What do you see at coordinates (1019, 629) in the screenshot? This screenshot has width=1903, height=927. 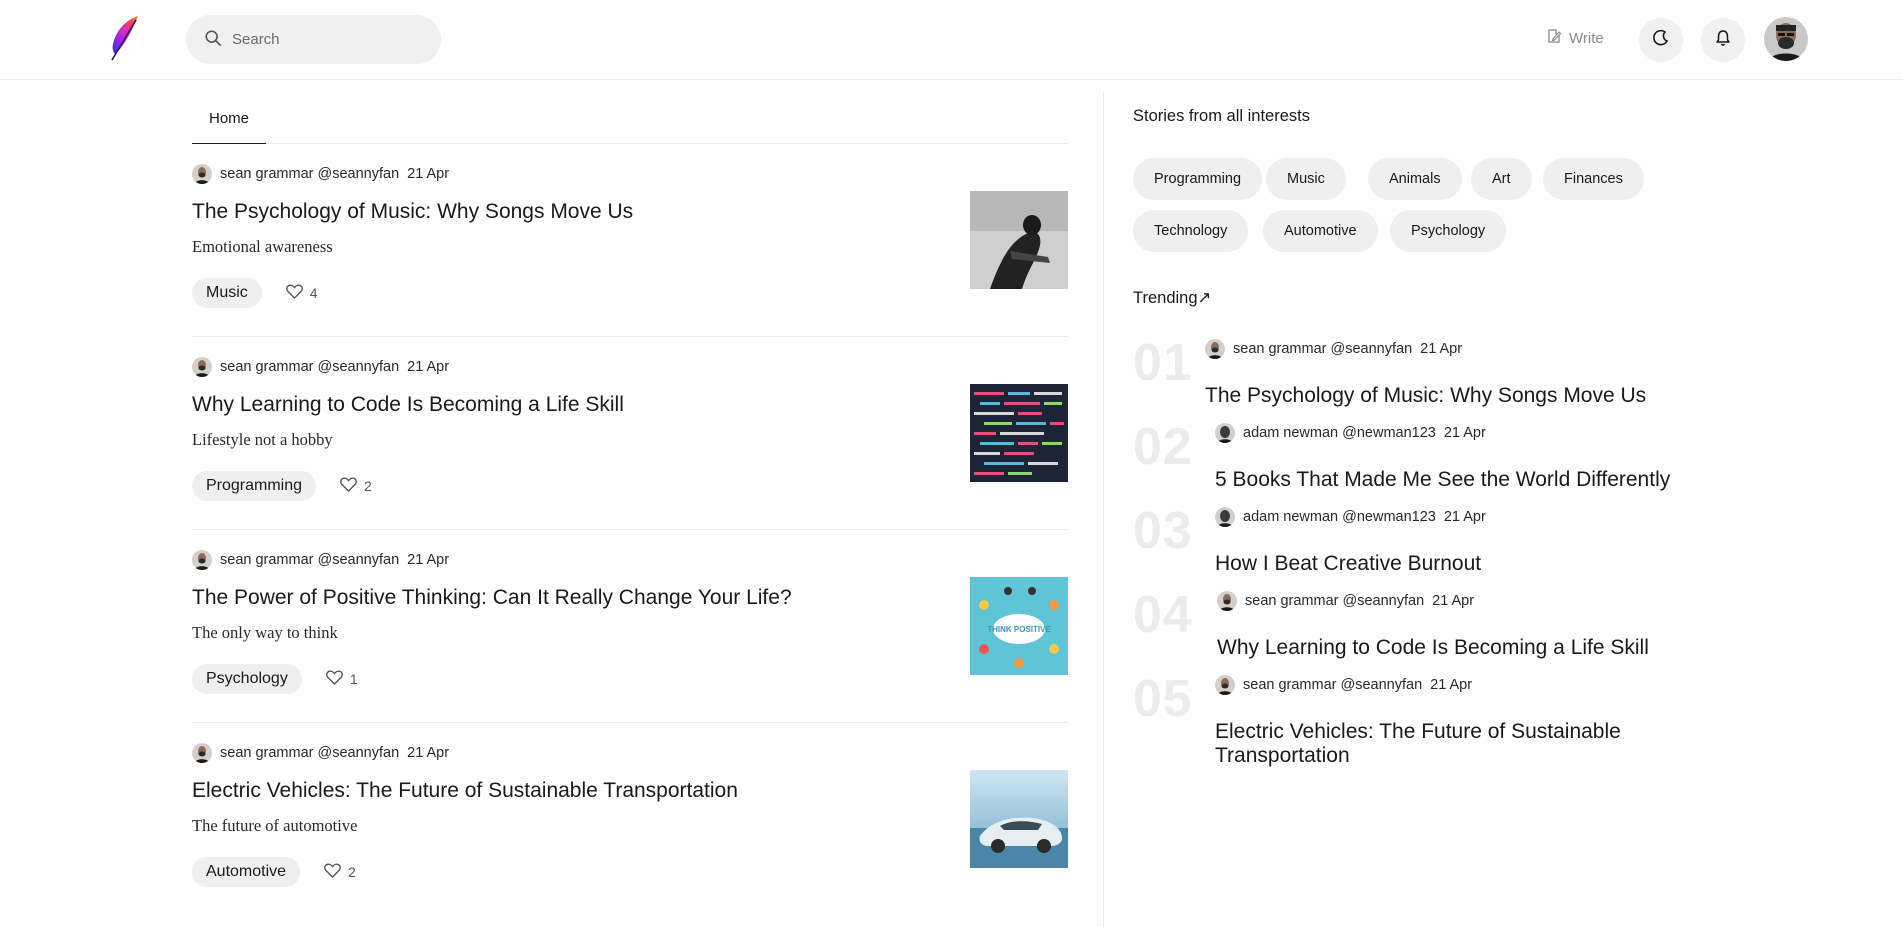 I see `thumbnail-caption: THINK POSITIVE` at bounding box center [1019, 629].